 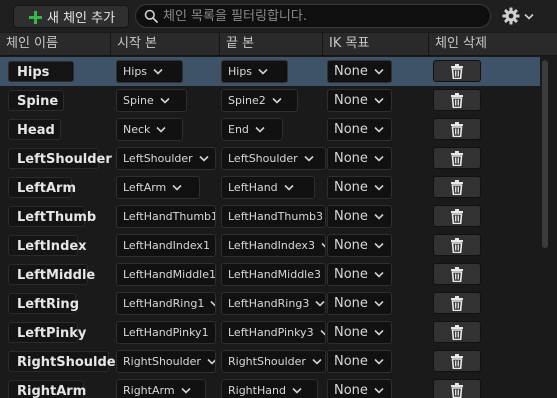 What do you see at coordinates (81, 18) in the screenshot?
I see `add-chain-label: 새 체인 추가` at bounding box center [81, 18].